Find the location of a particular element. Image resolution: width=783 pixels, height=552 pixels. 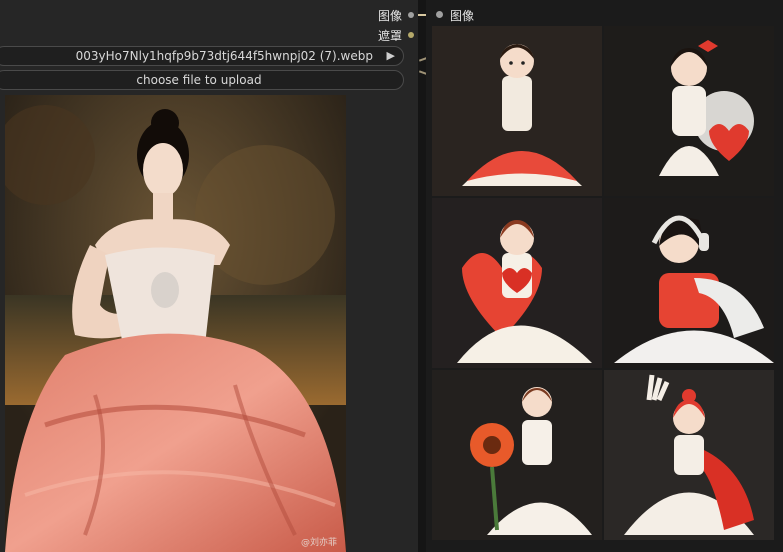

input-image-slot is located at coordinates (439, 14).